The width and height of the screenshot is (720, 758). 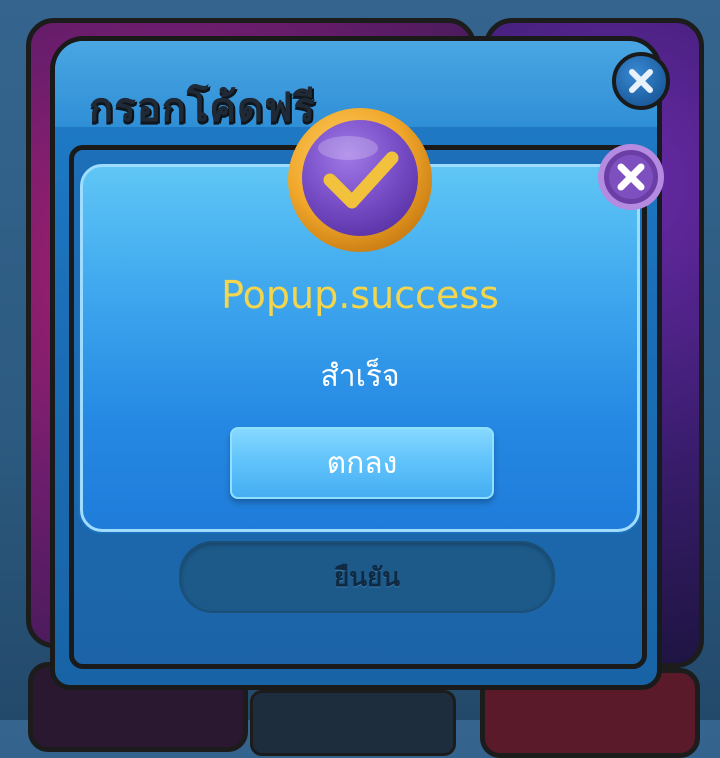 What do you see at coordinates (360, 295) in the screenshot?
I see `popup-title: Popup.success` at bounding box center [360, 295].